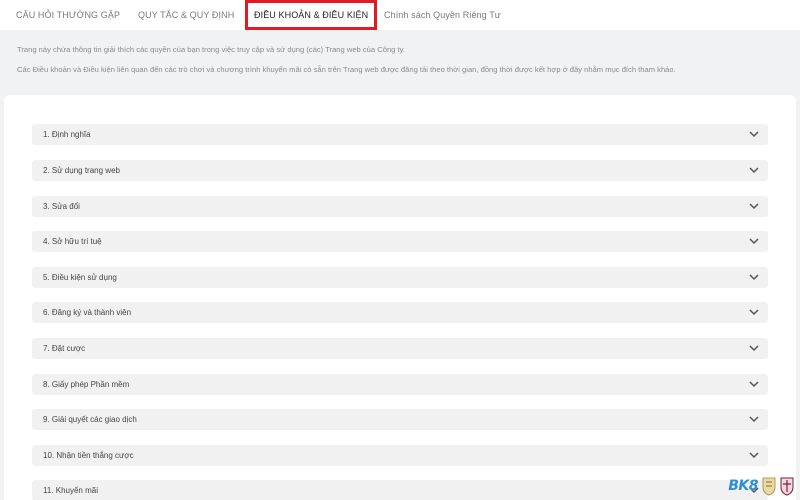 The width and height of the screenshot is (800, 500). What do you see at coordinates (400, 134) in the screenshot?
I see `accordion-item-definitions: 1. Định nghĩa` at bounding box center [400, 134].